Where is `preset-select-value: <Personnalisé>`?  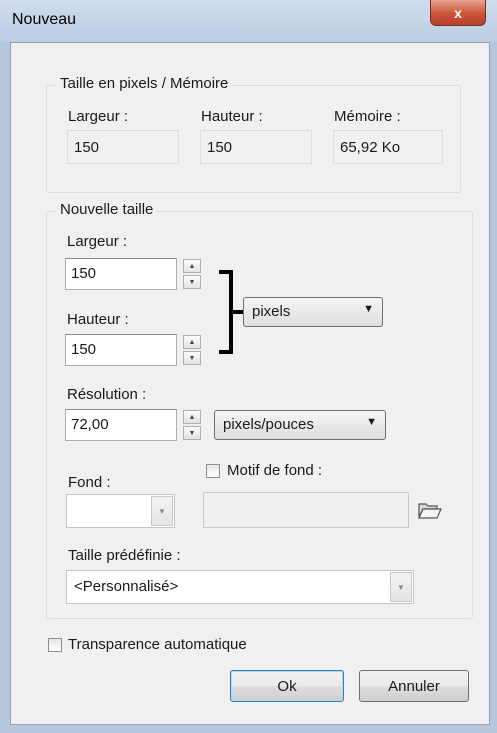
preset-select-value: <Personnalisé> is located at coordinates (126, 586).